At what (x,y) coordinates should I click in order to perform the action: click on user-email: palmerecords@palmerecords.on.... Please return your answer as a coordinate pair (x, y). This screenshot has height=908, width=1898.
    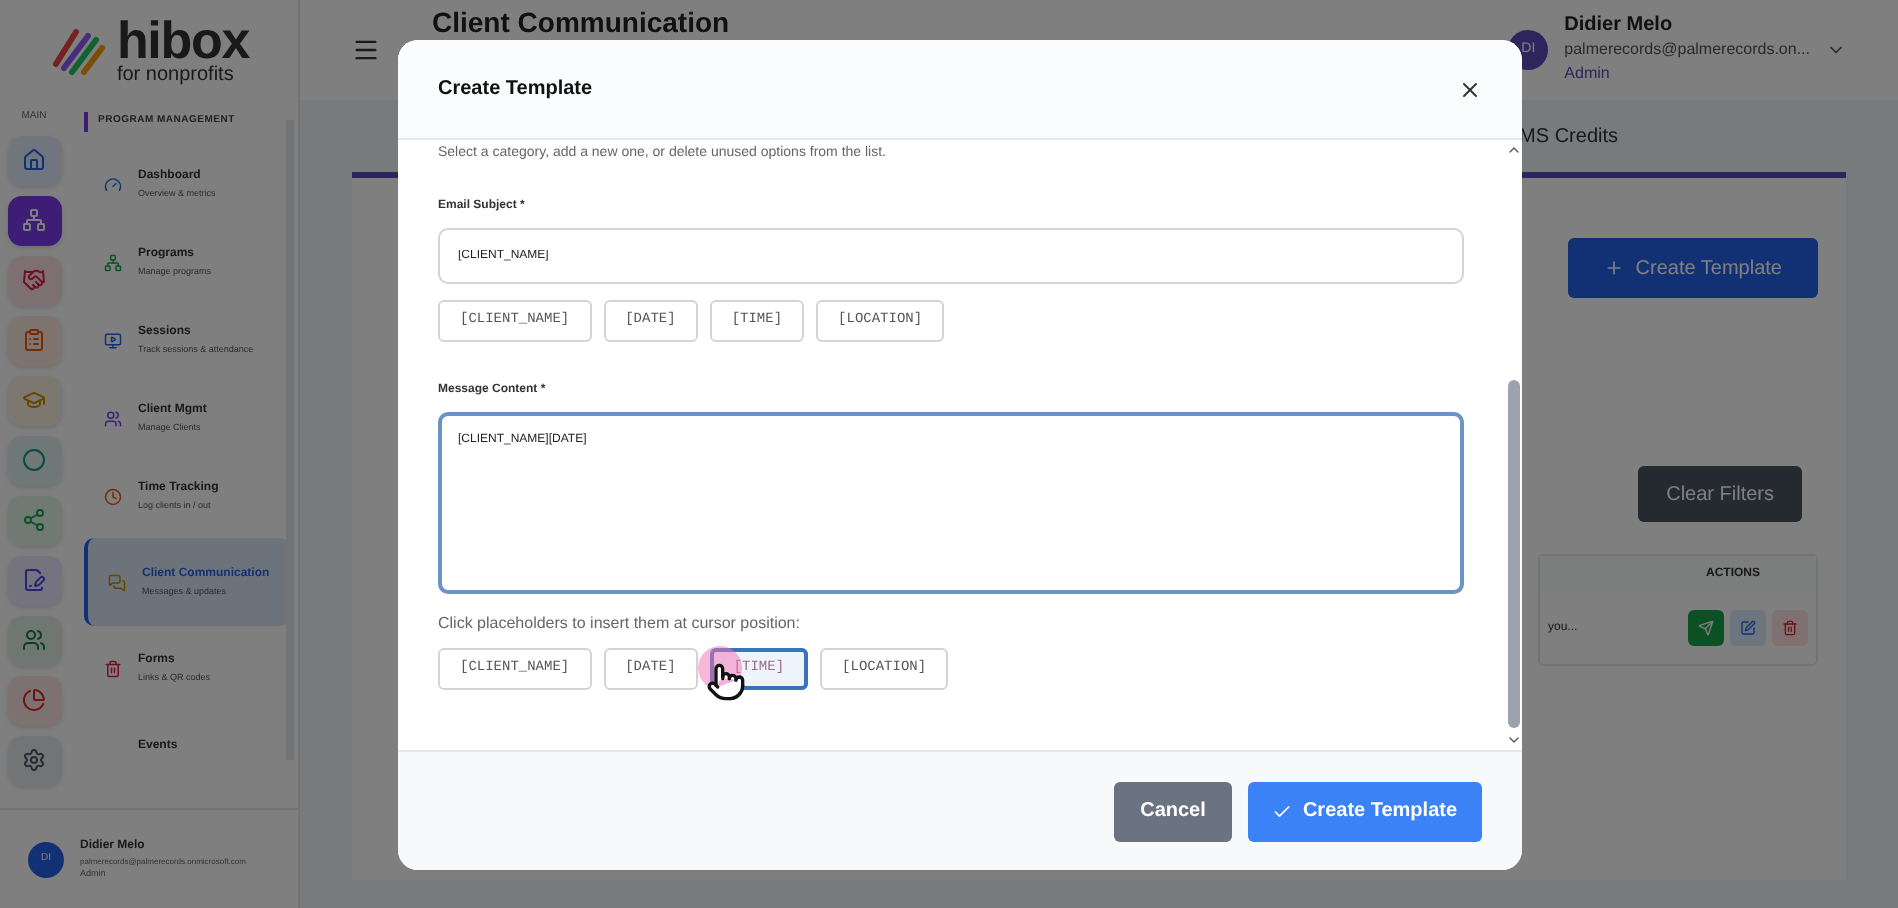
    Looking at the image, I should click on (1687, 50).